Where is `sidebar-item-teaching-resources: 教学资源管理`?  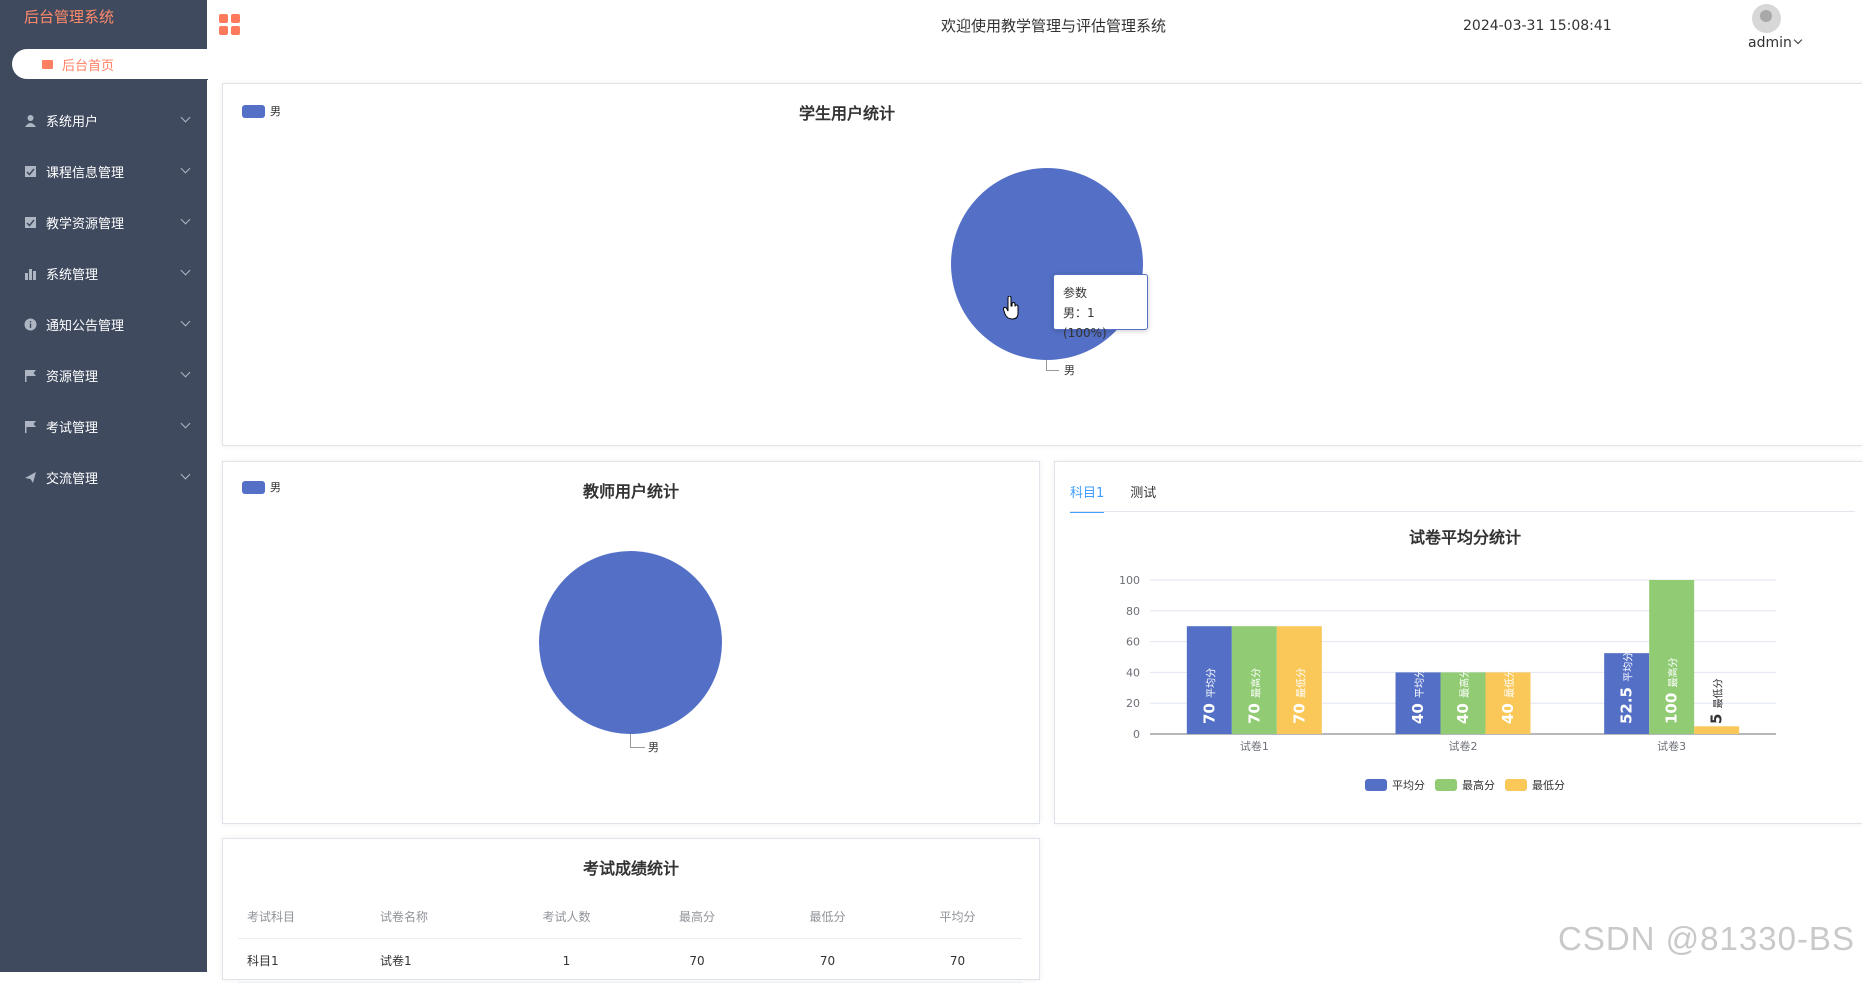 sidebar-item-teaching-resources: 教学资源管理 is located at coordinates (103, 222).